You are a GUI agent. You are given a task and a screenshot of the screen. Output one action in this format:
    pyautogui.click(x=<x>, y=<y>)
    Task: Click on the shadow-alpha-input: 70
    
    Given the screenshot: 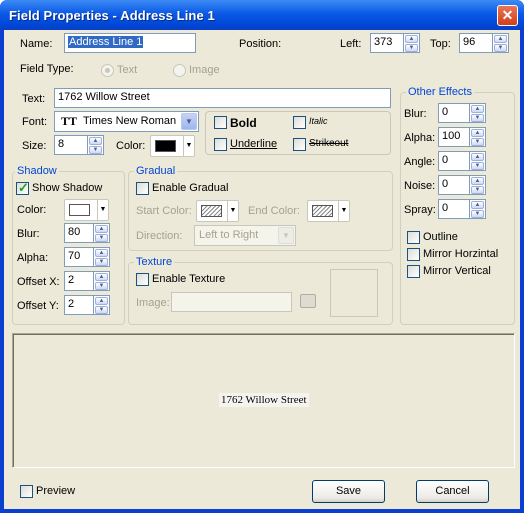 What is the action you would take?
    pyautogui.click(x=79, y=257)
    